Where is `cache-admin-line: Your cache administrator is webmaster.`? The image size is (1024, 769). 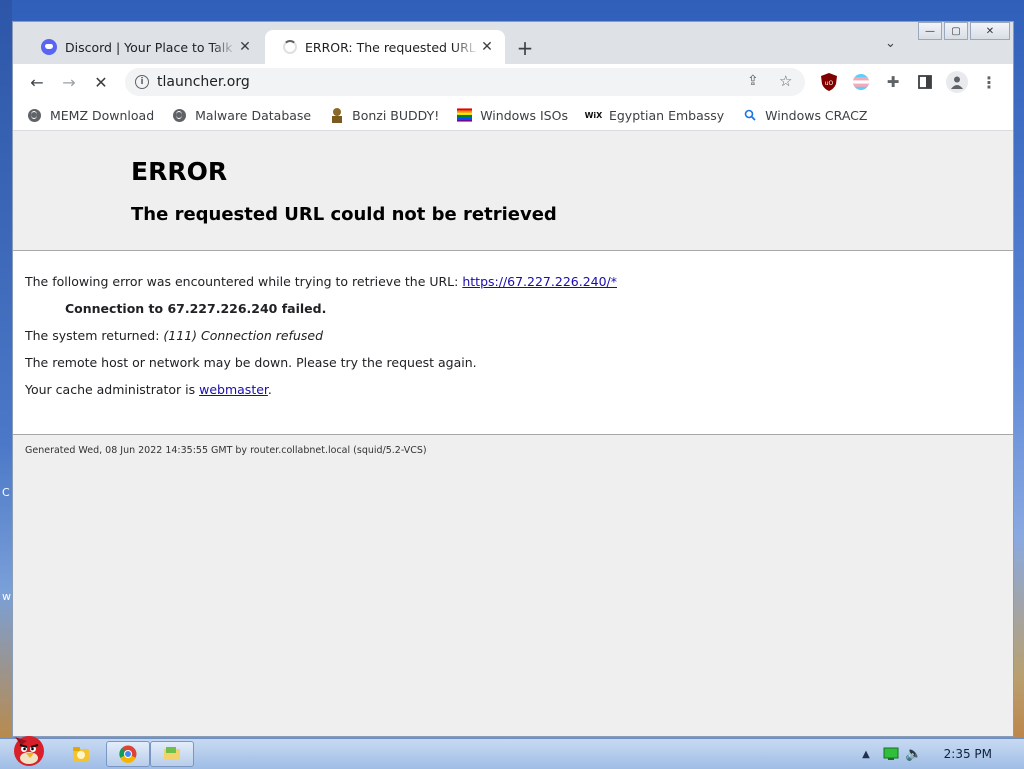 cache-admin-line: Your cache administrator is webmaster. is located at coordinates (148, 389).